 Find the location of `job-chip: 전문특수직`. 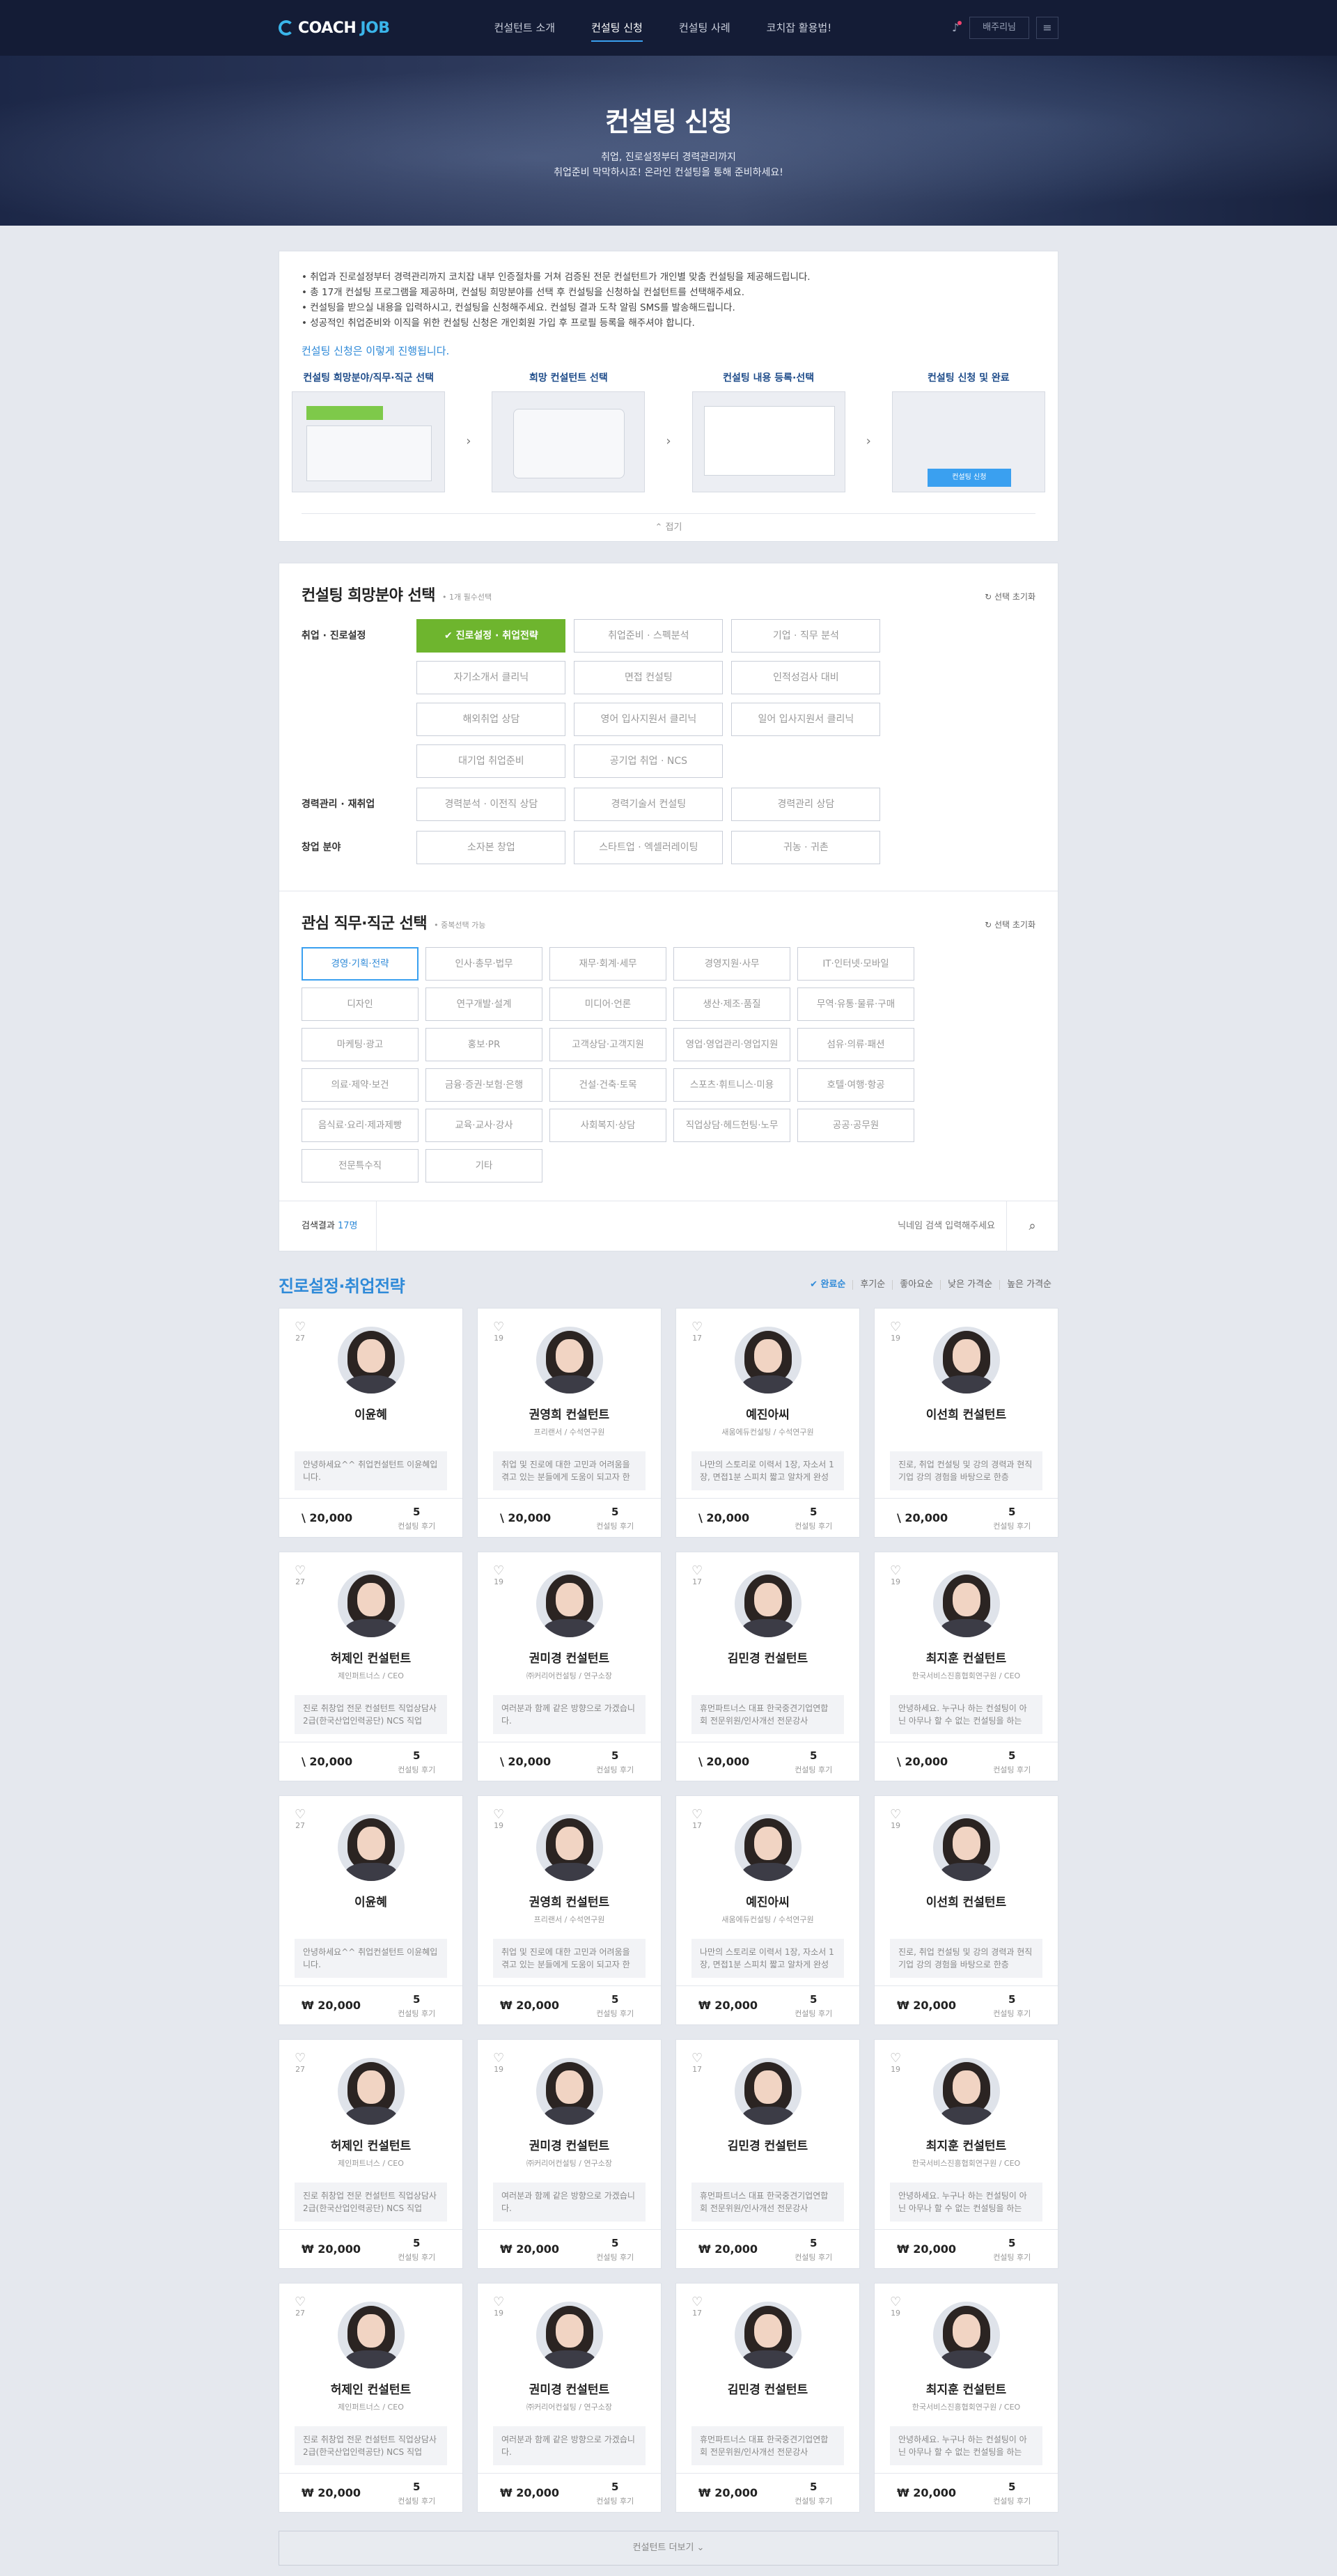

job-chip: 전문특수직 is located at coordinates (361, 1166).